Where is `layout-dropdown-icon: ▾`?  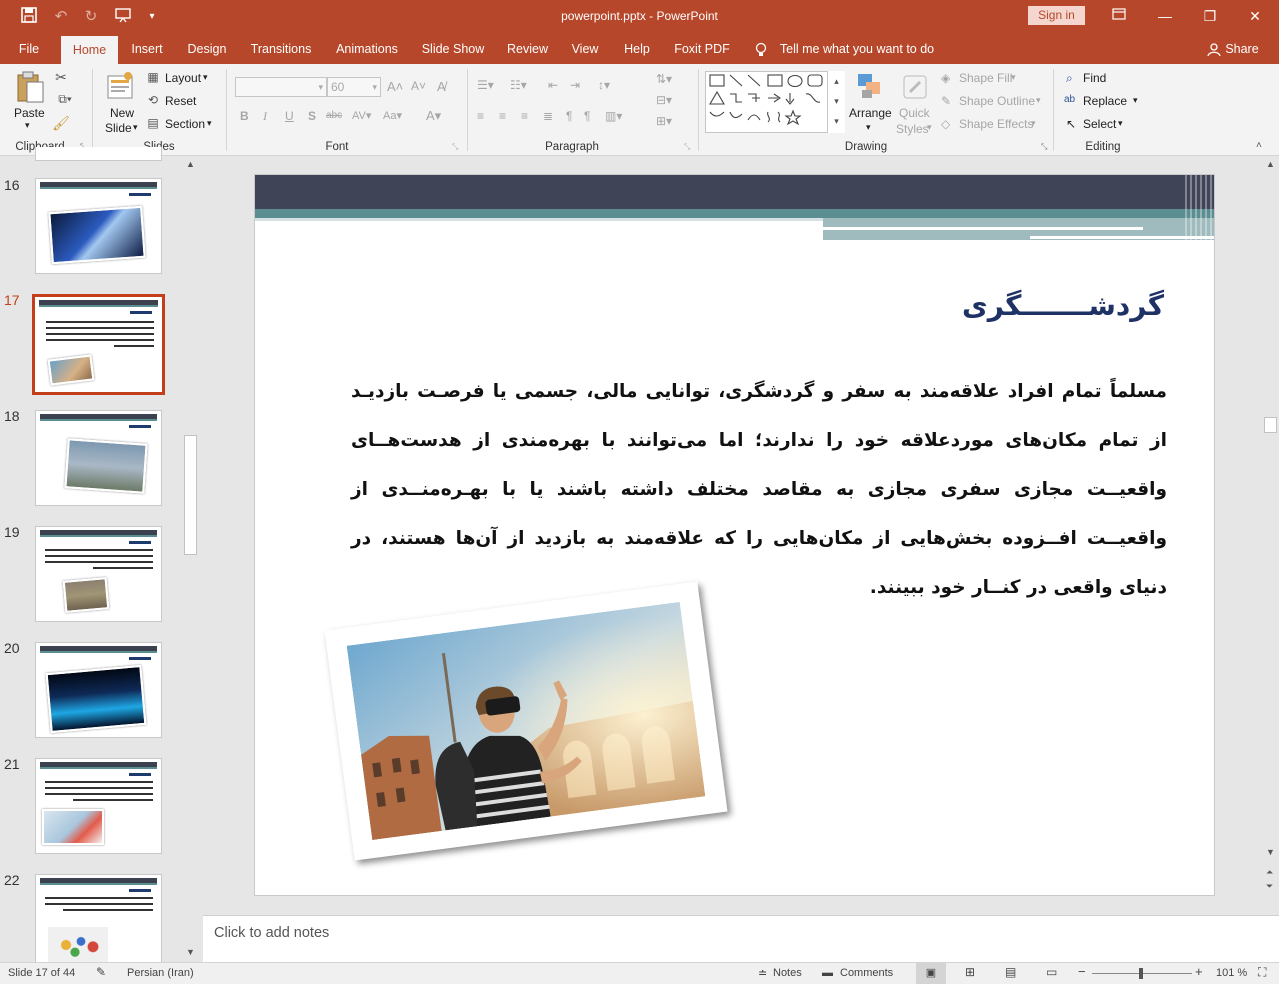 layout-dropdown-icon: ▾ is located at coordinates (205, 77).